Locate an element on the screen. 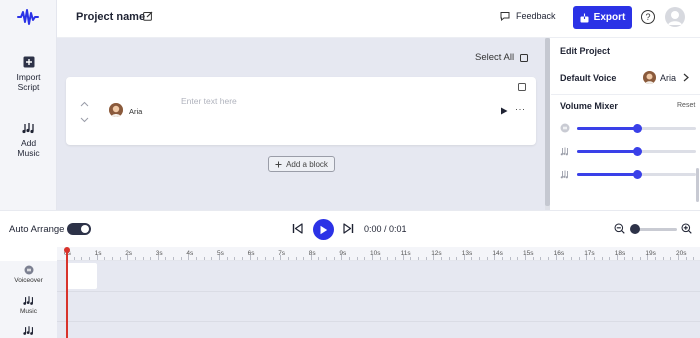 The image size is (700, 338). chevron-up-icon is located at coordinates (84, 104).